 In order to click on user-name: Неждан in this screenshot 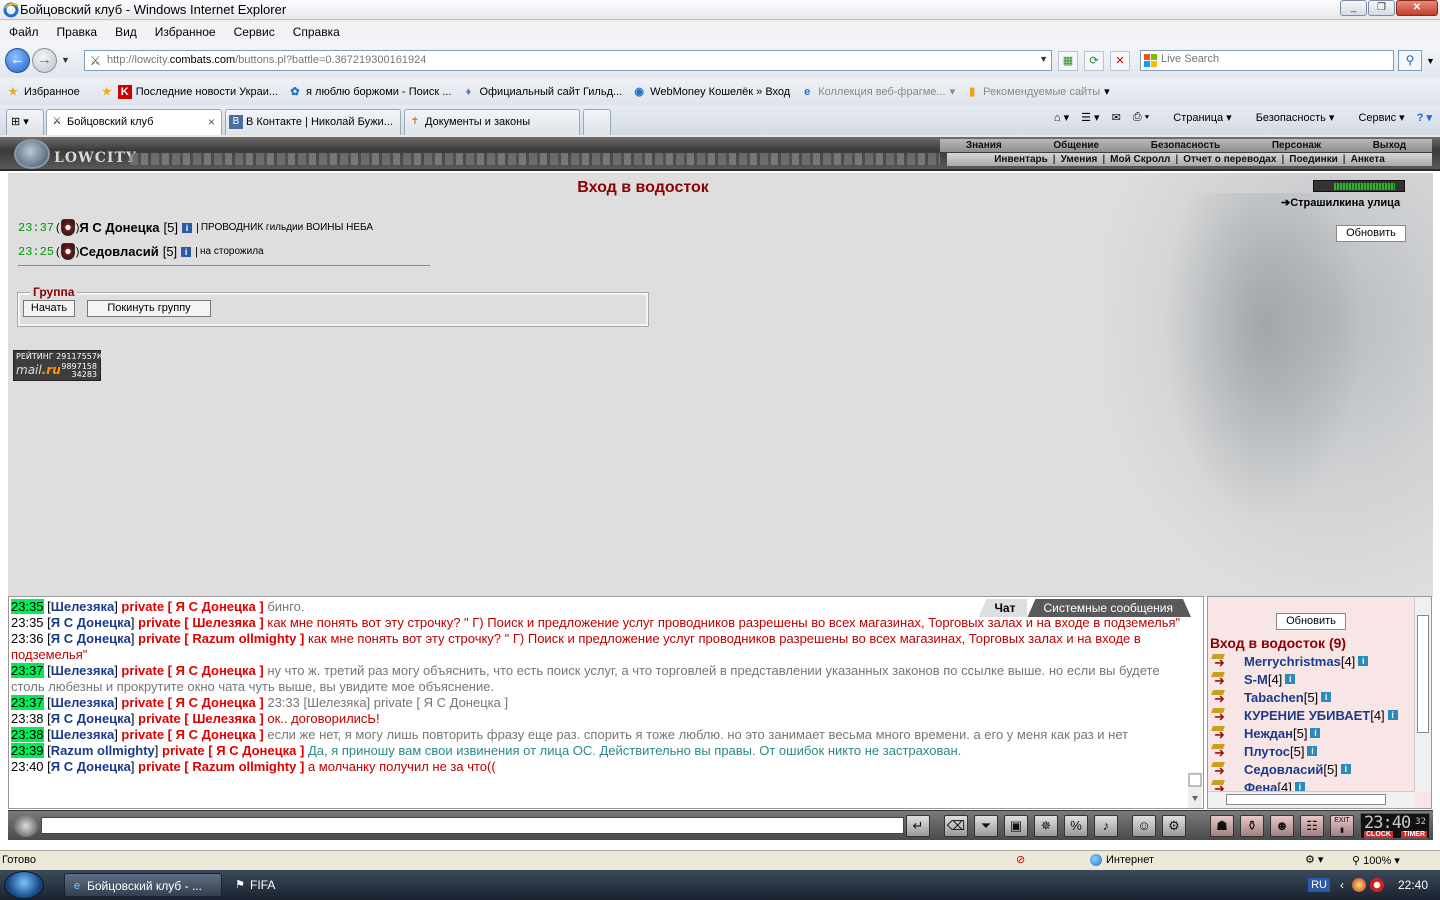, I will do `click(1268, 733)`.